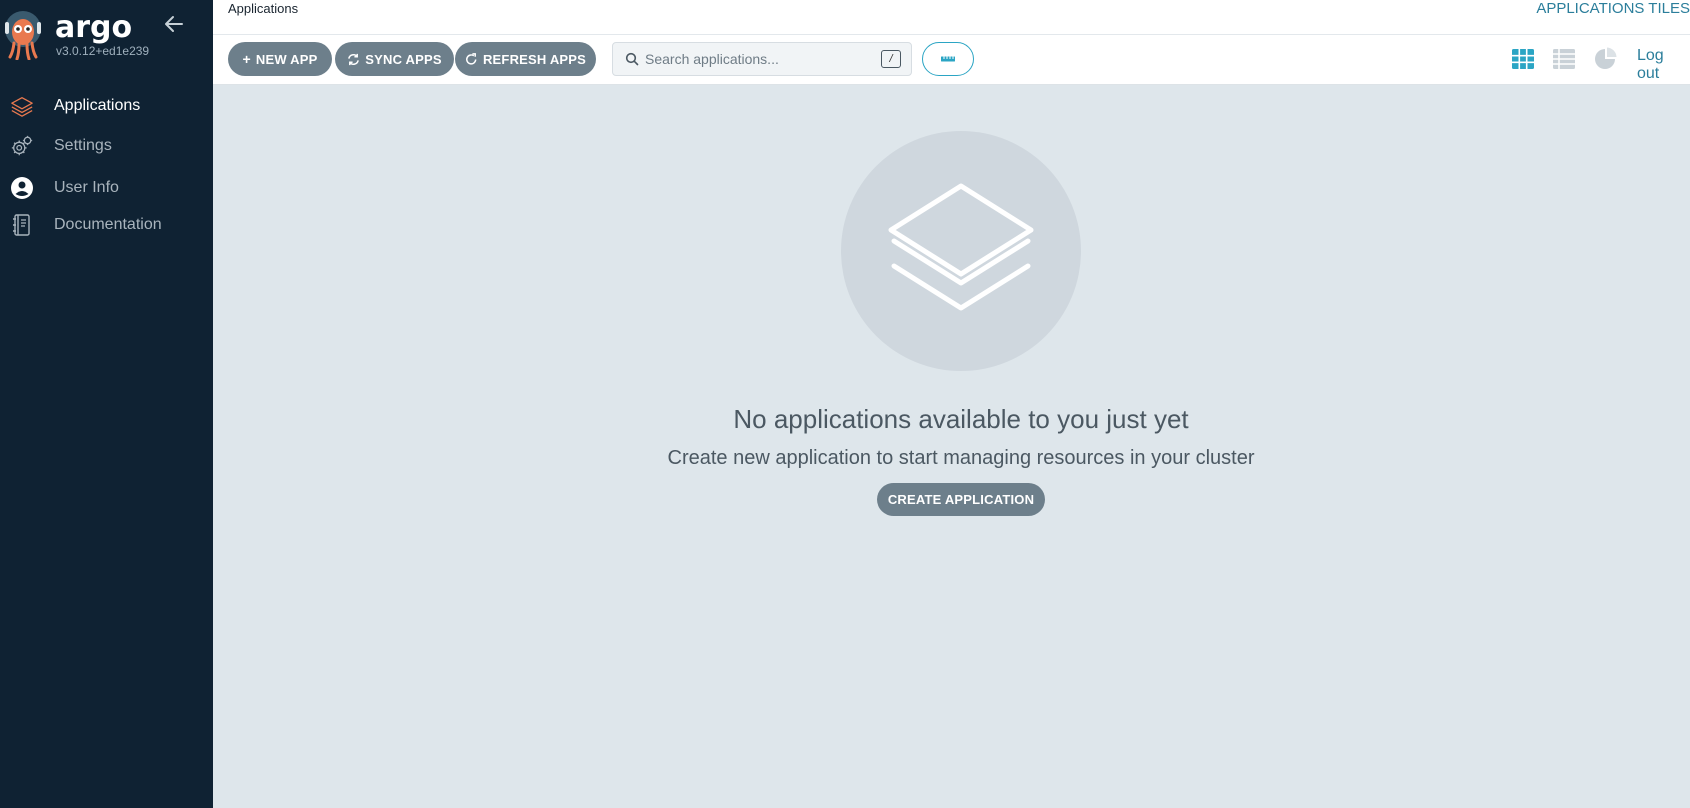 The image size is (1690, 808). Describe the element at coordinates (174, 24) in the screenshot. I see `collapse-sidebar-arrow-icon` at that location.